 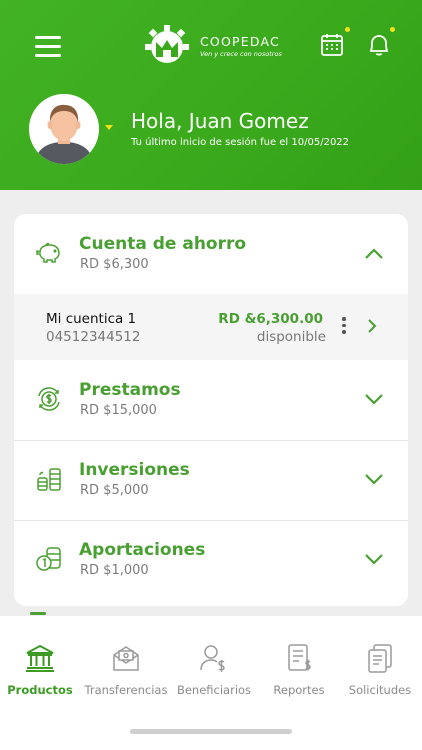 What do you see at coordinates (211, 560) in the screenshot?
I see `contributions-section-header: Aportaciones RD $1,000` at bounding box center [211, 560].